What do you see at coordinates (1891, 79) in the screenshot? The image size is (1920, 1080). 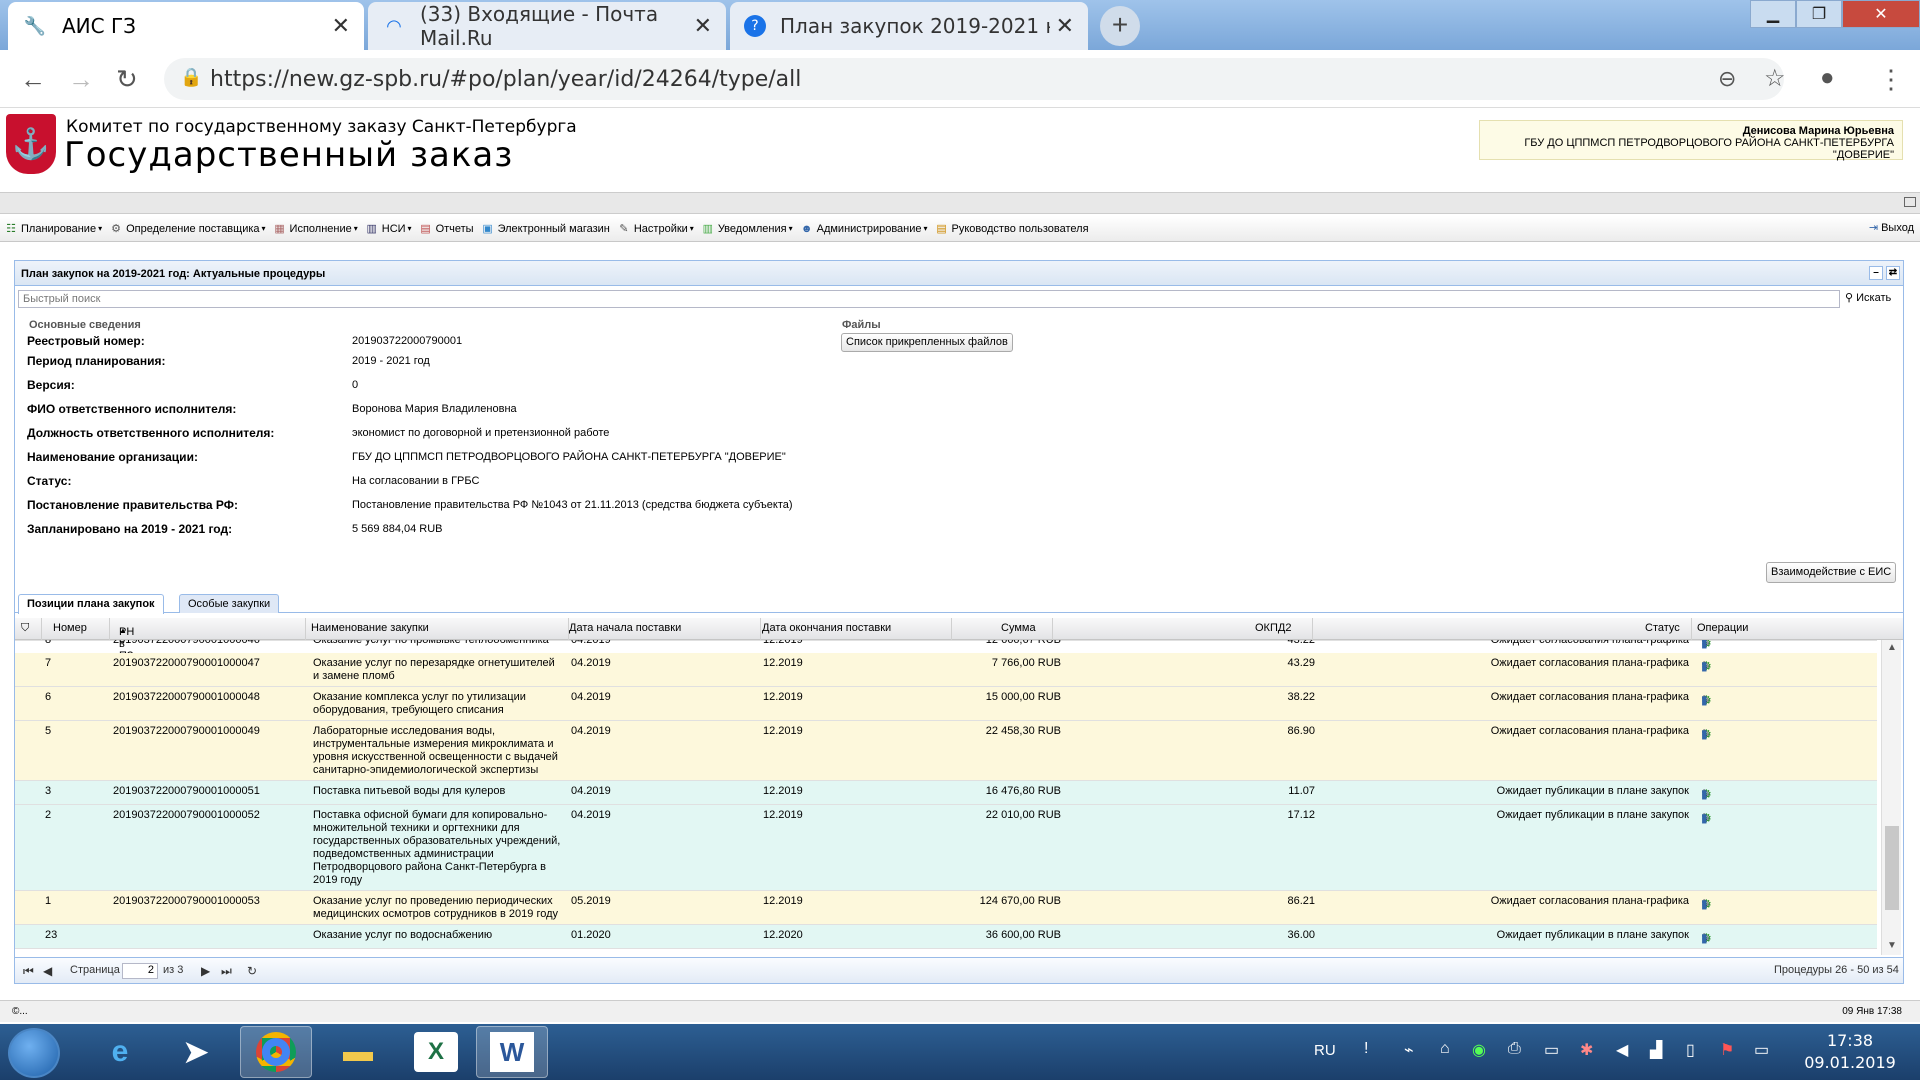 I see `menu-dots-icon: ⋮` at bounding box center [1891, 79].